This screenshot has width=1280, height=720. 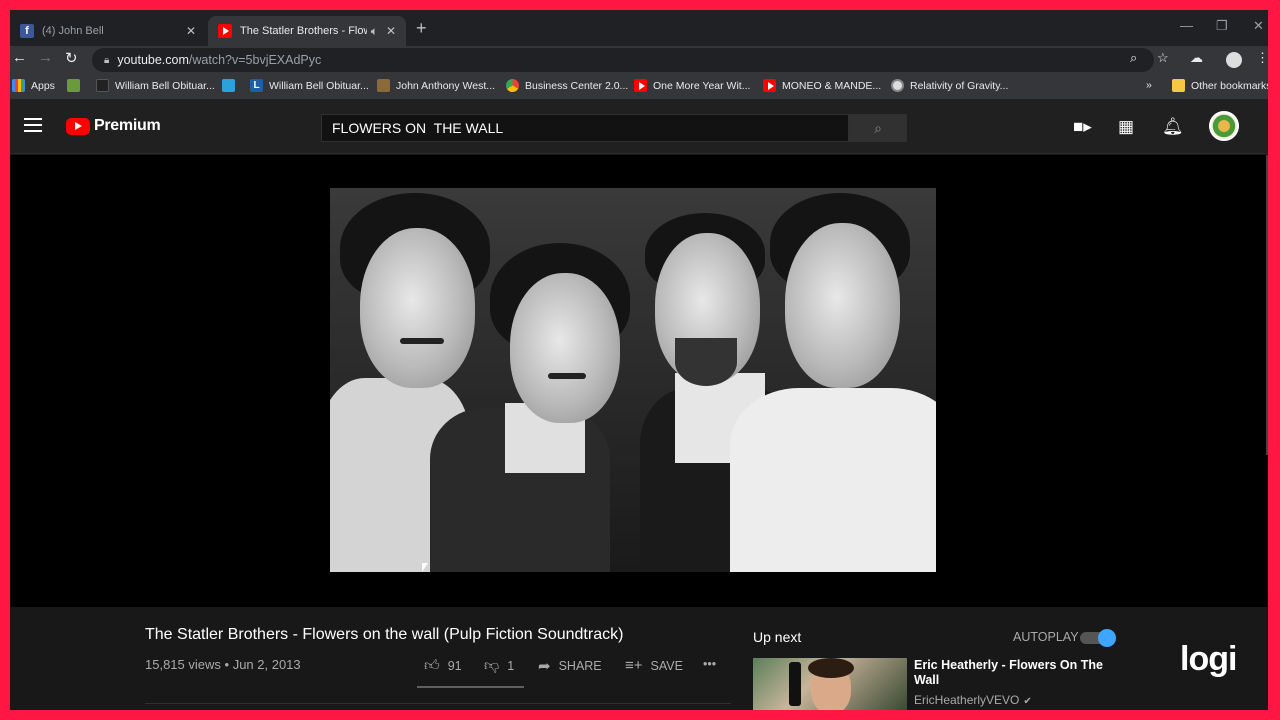 I want to click on cloud-icon: ☁, so click(x=1196, y=58).